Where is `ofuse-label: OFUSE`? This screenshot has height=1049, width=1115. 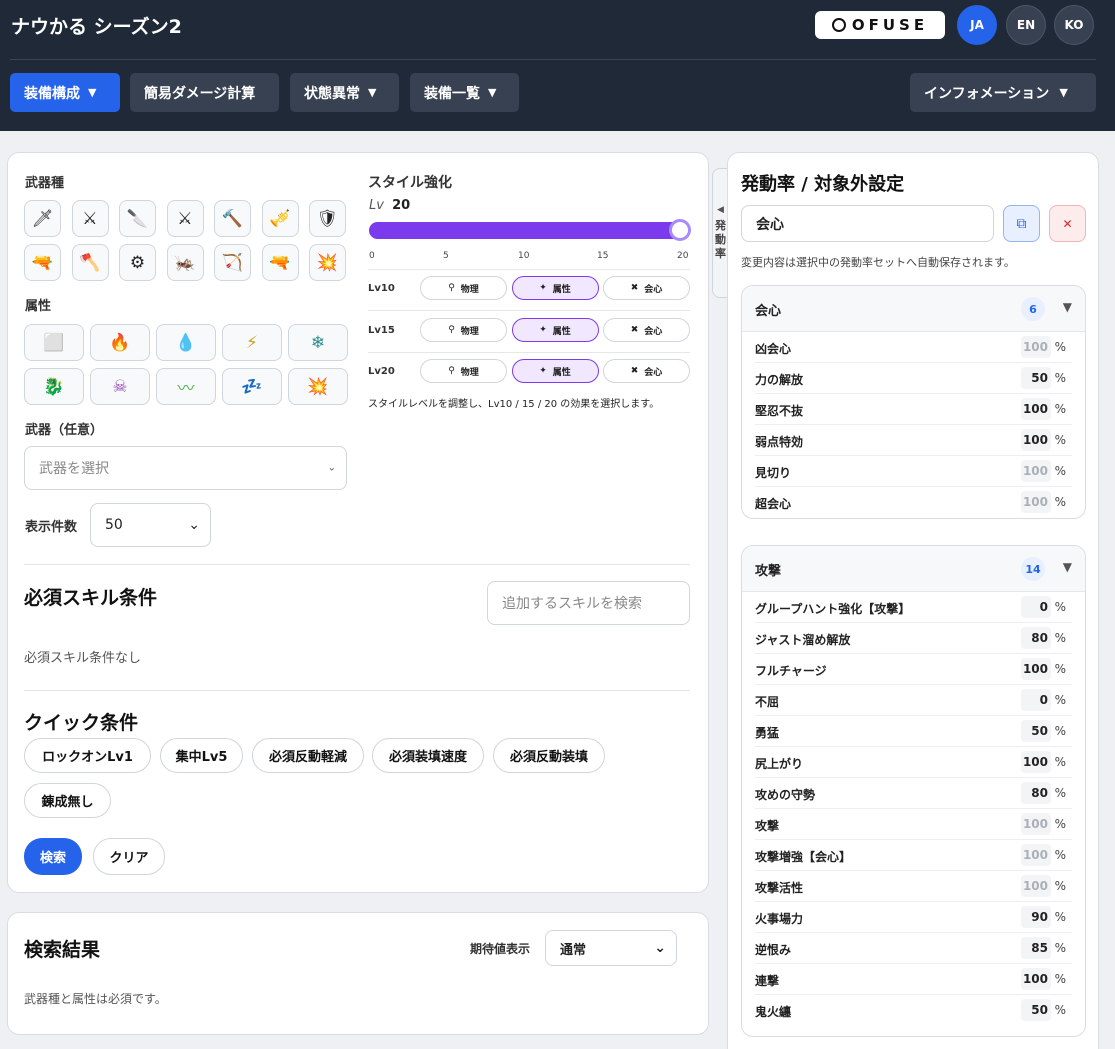 ofuse-label: OFUSE is located at coordinates (890, 25).